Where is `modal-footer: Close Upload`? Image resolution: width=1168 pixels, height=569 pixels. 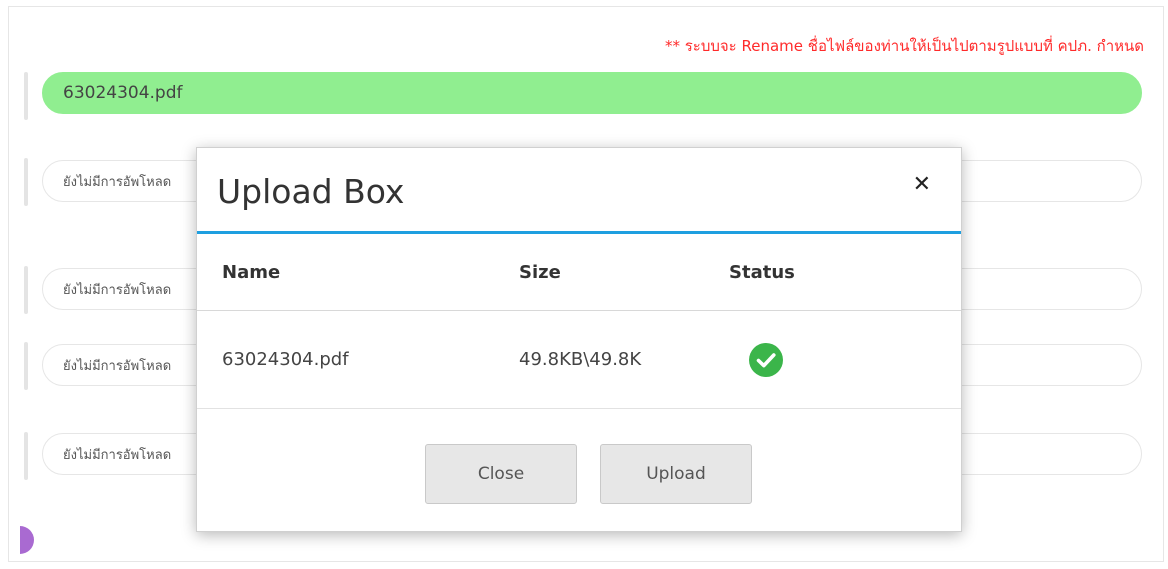
modal-footer: Close Upload is located at coordinates (579, 470).